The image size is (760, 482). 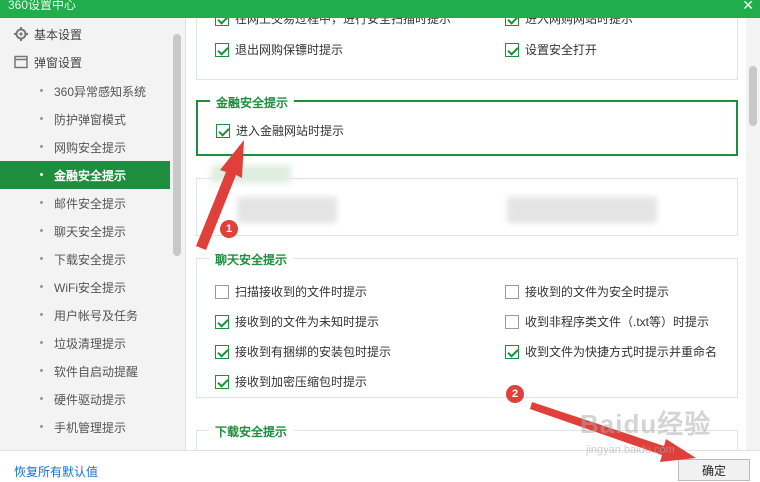 I want to click on sidebar-item-driver: 硬件驱动提示, so click(x=85, y=399).